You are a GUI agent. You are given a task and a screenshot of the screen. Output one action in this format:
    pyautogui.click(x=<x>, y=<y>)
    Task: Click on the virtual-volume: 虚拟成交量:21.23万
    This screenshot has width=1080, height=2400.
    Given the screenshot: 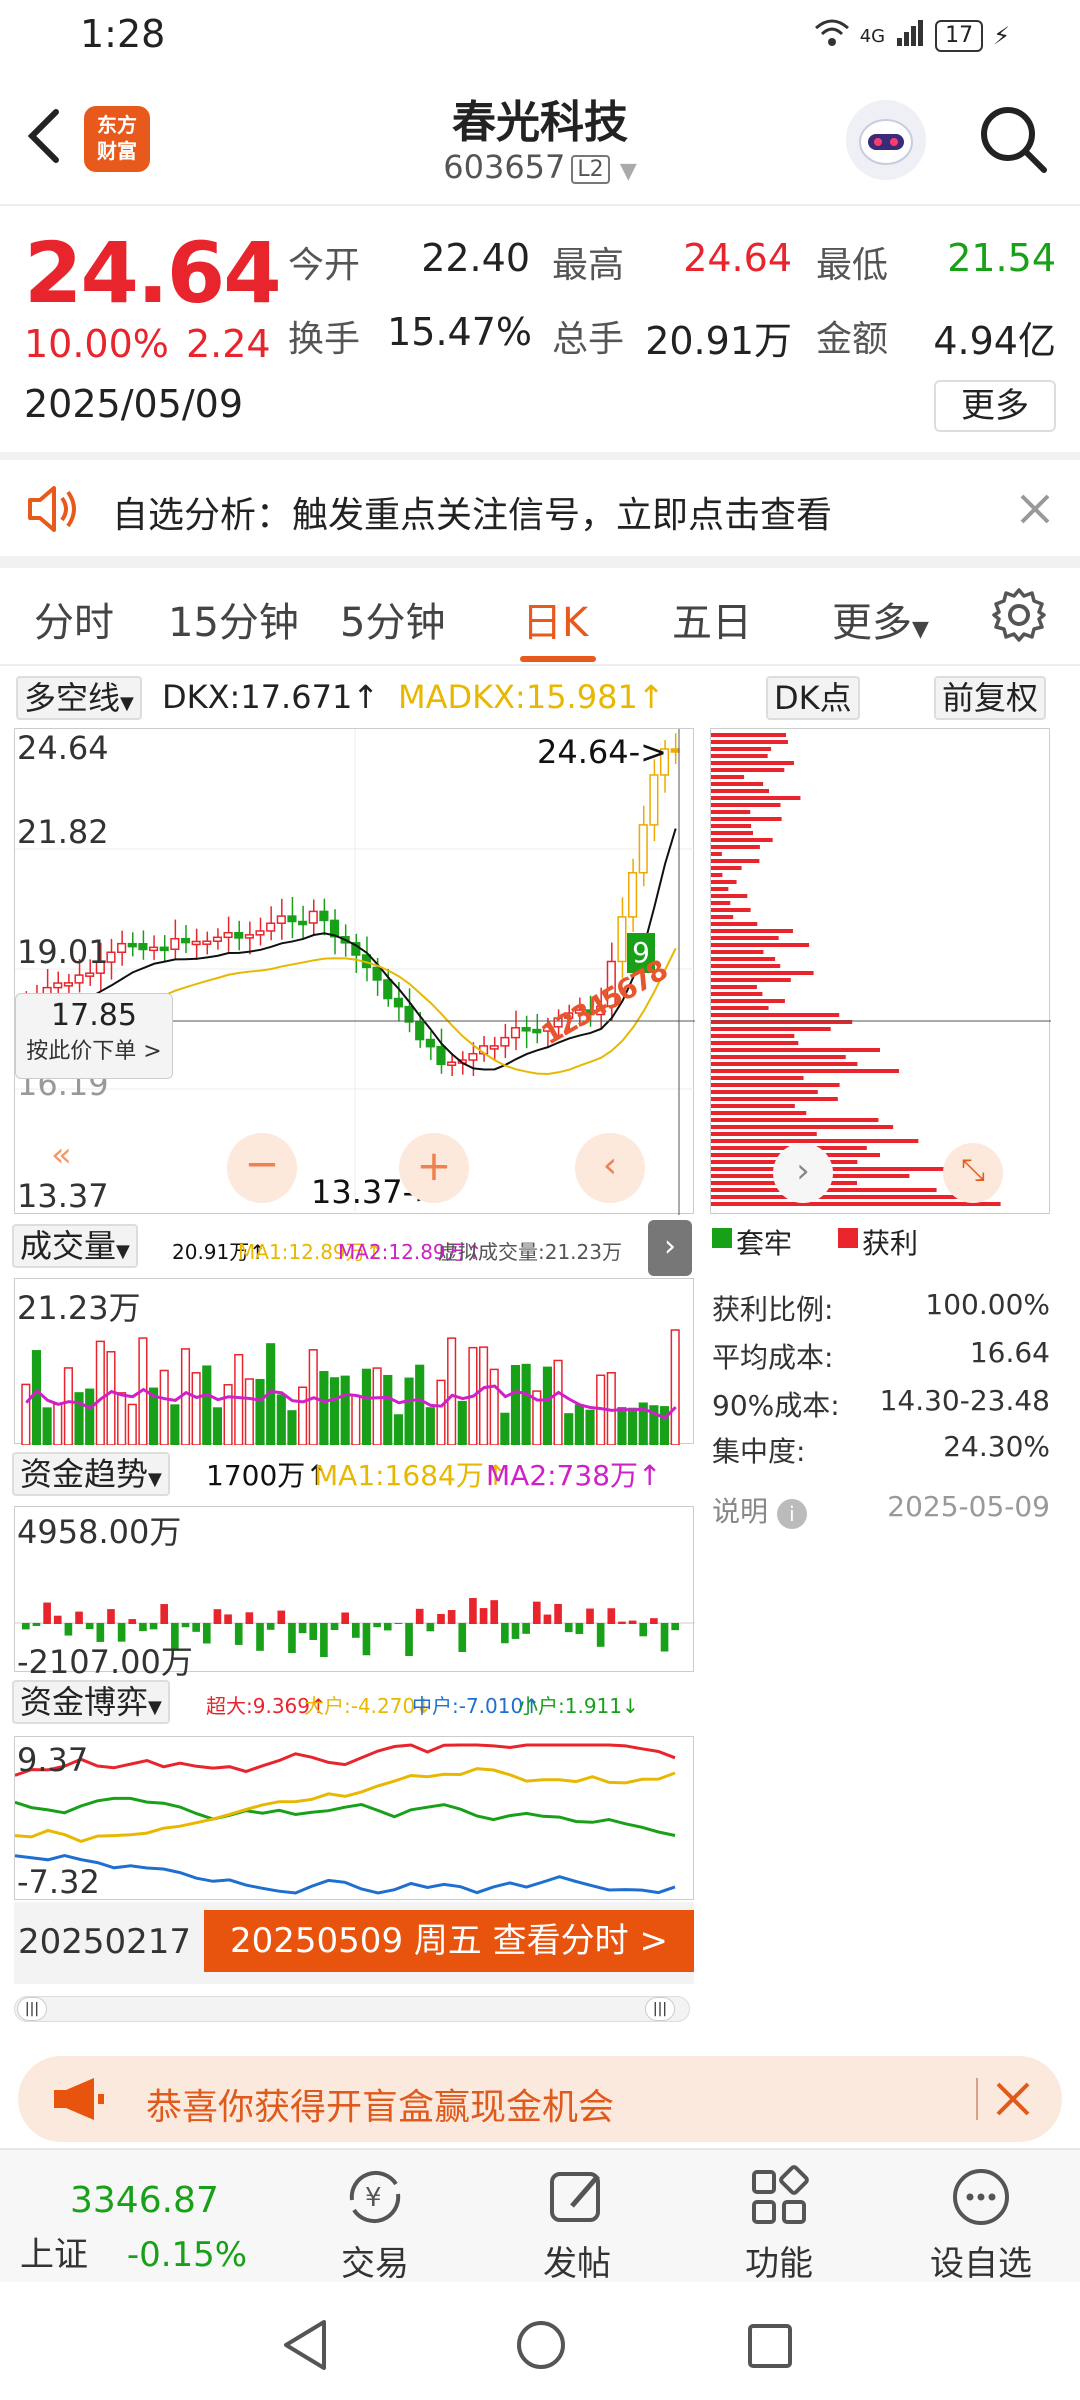 What is the action you would take?
    pyautogui.click(x=530, y=1252)
    